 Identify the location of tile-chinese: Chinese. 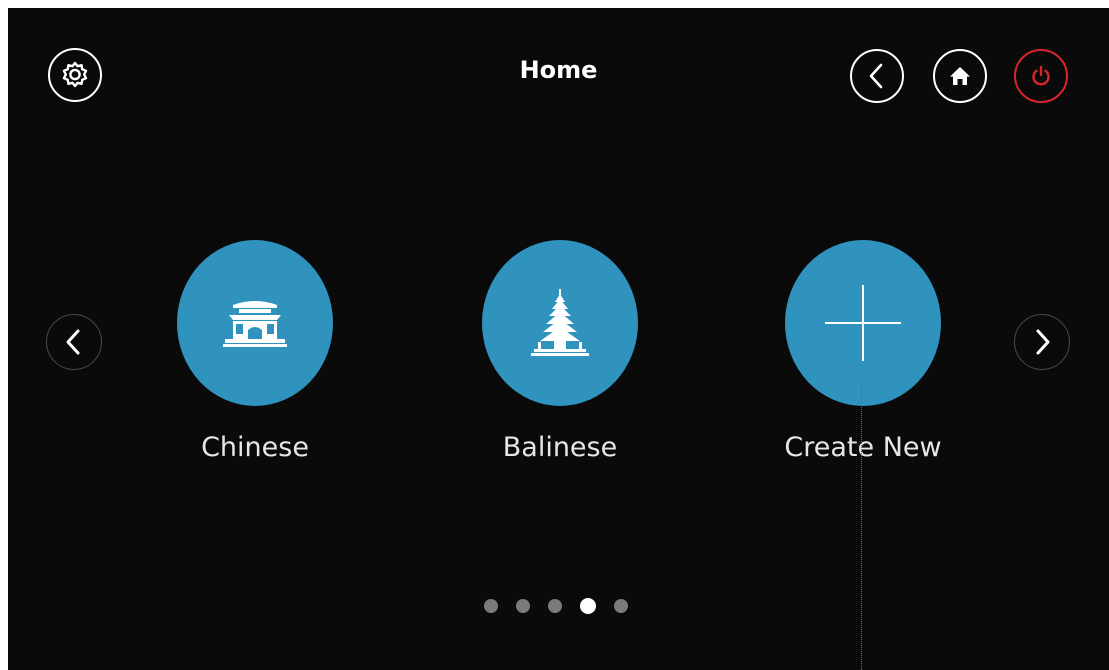
(255, 360).